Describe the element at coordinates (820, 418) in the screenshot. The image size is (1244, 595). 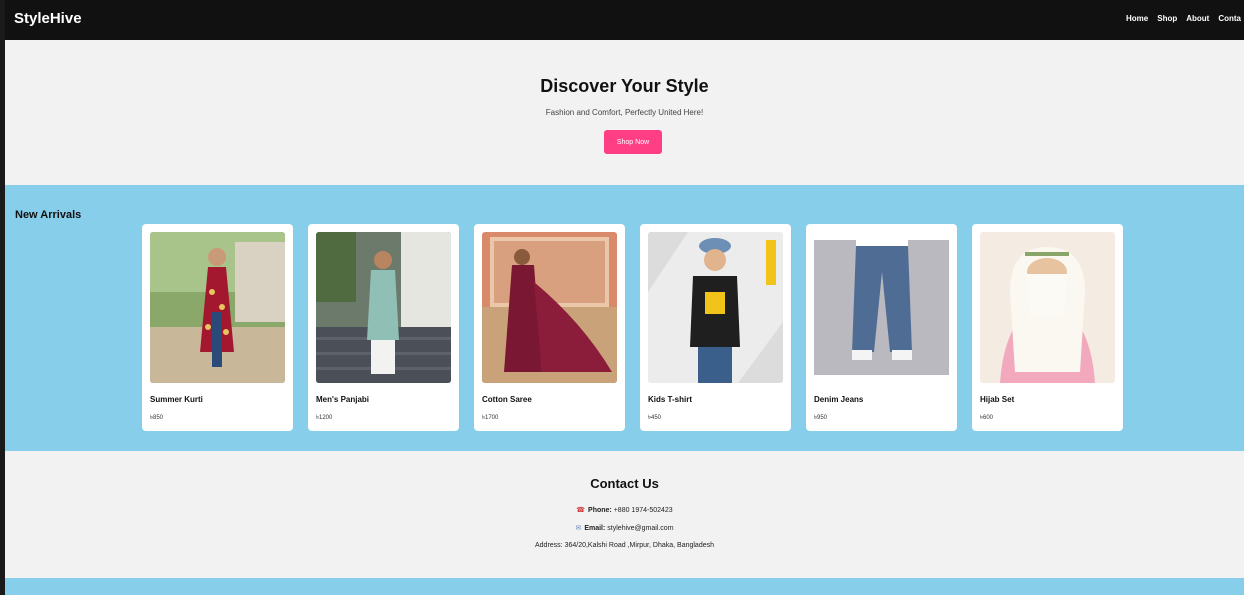
I see `product-price: ৳950` at that location.